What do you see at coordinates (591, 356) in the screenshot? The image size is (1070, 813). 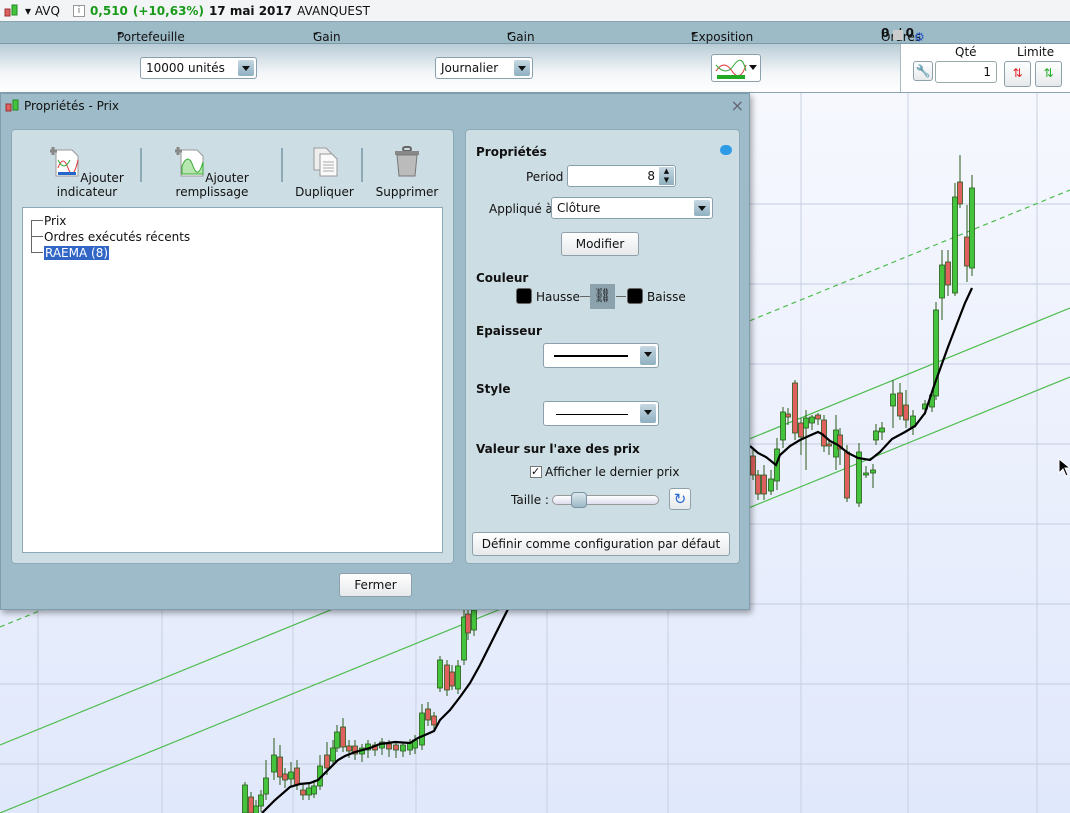 I see `thickness-preview` at bounding box center [591, 356].